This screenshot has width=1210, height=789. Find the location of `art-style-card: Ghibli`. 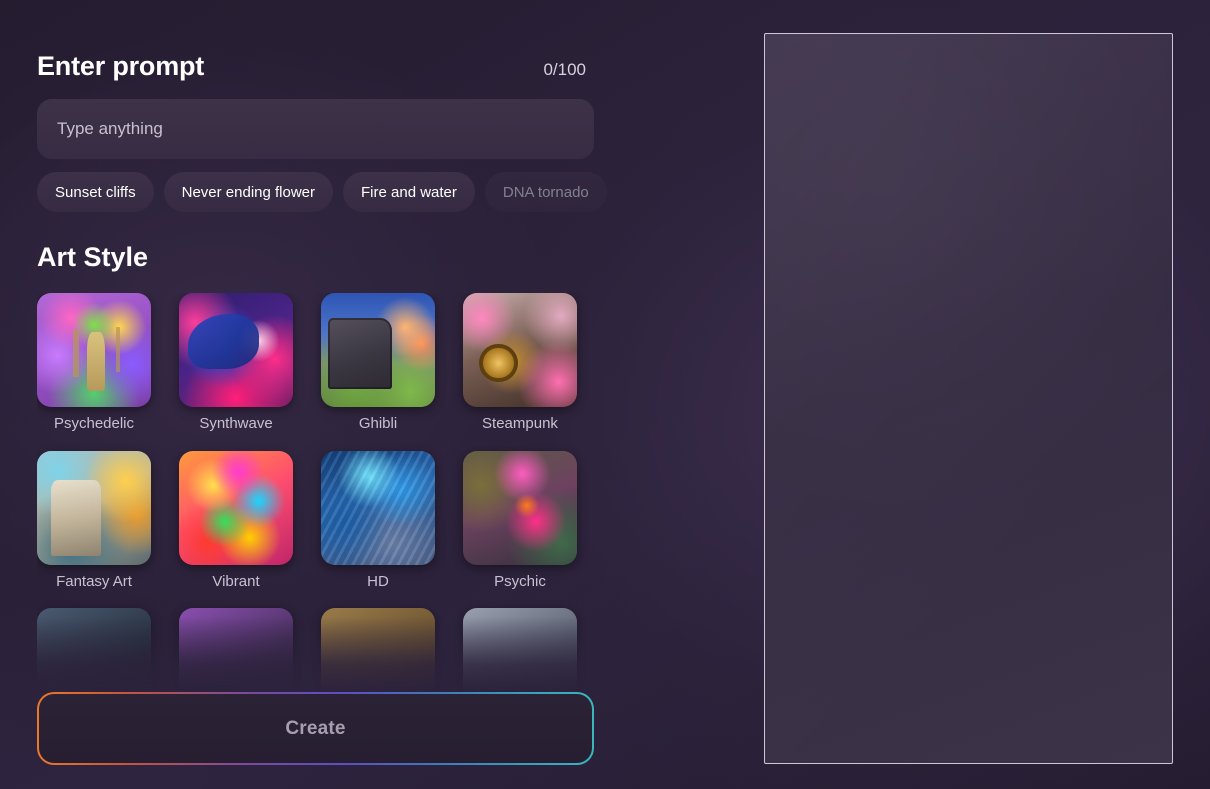

art-style-card: Ghibli is located at coordinates (378, 363).